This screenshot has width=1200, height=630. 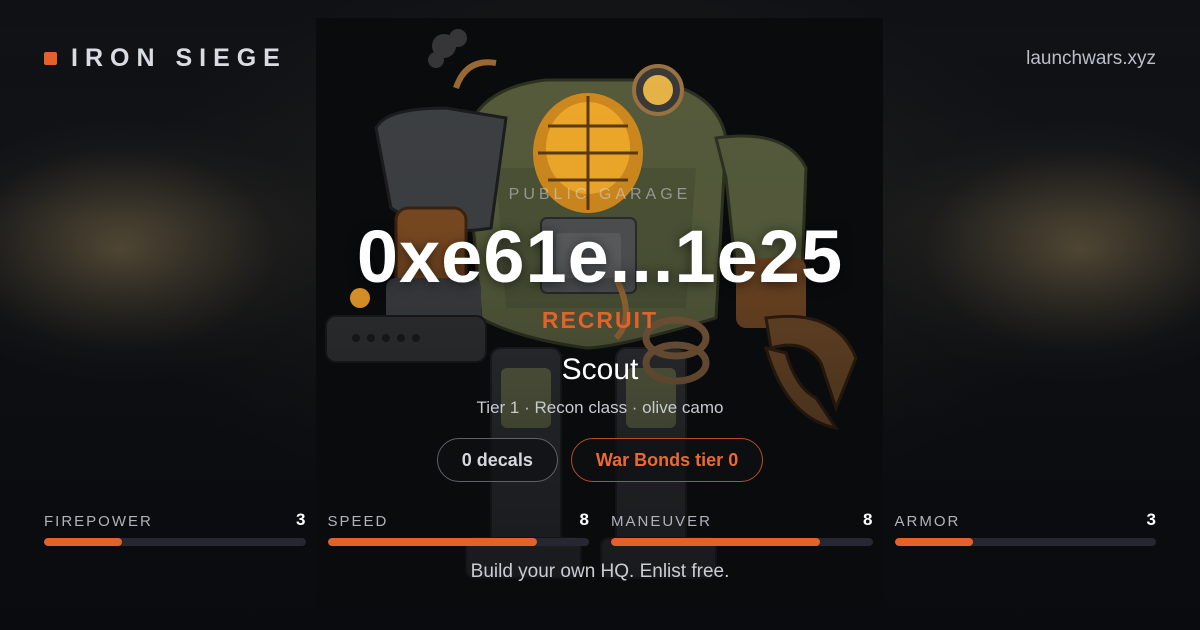 What do you see at coordinates (927, 521) in the screenshot?
I see `stat-label: ARMOR` at bounding box center [927, 521].